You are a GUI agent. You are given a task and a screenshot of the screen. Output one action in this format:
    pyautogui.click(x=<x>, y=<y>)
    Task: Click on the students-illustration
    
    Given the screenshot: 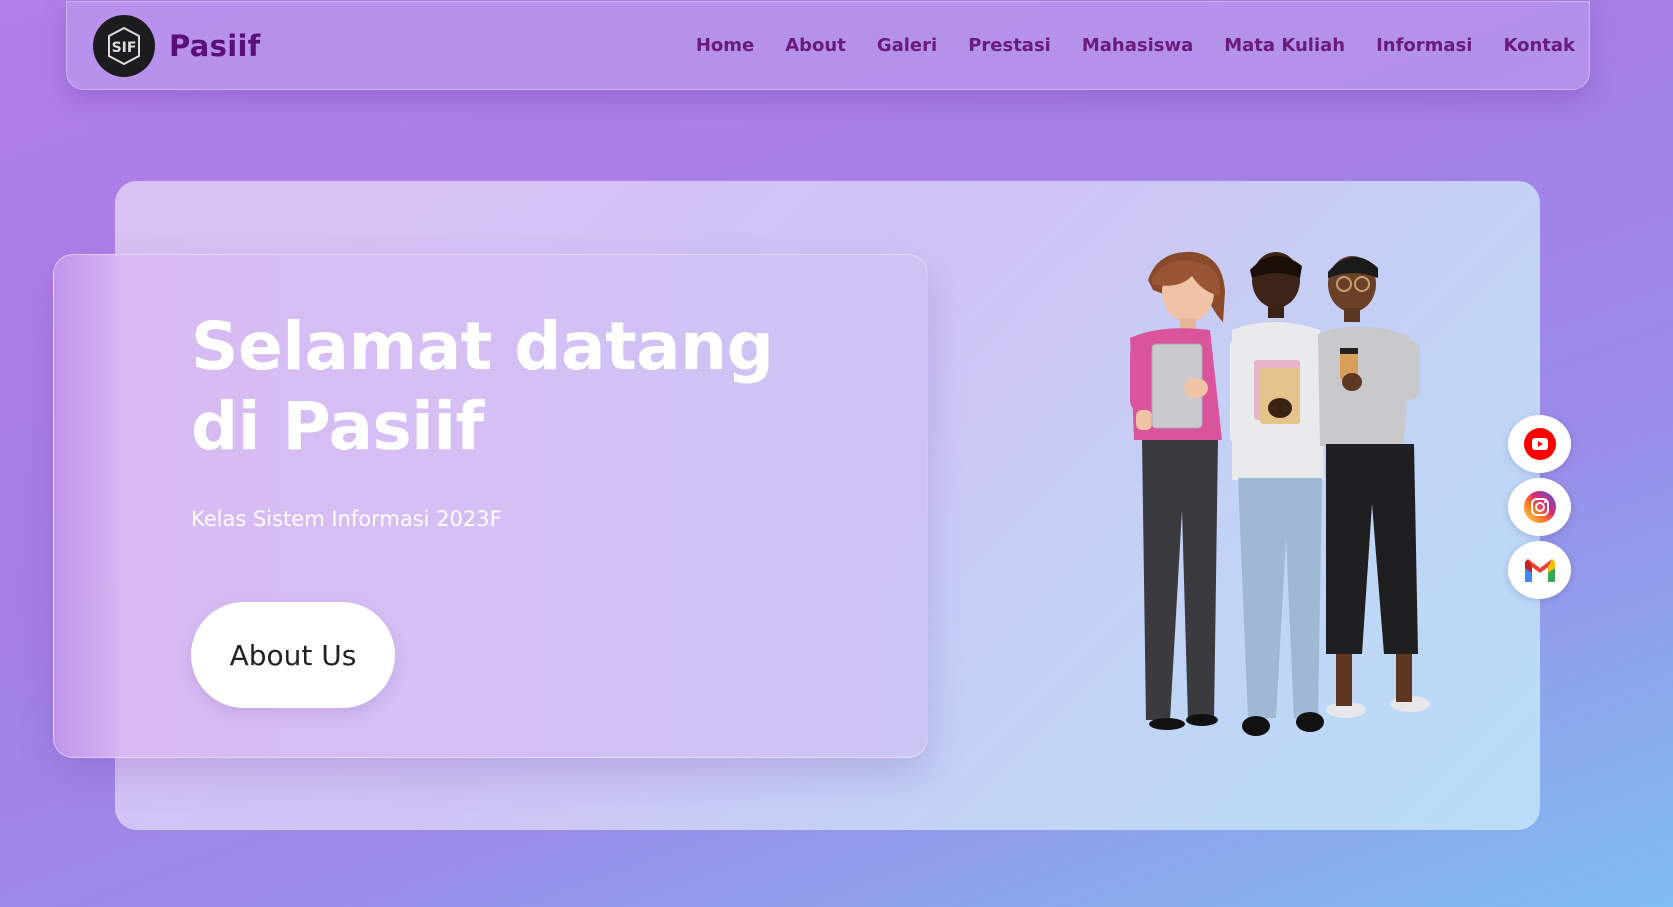 What is the action you would take?
    pyautogui.click(x=1280, y=493)
    